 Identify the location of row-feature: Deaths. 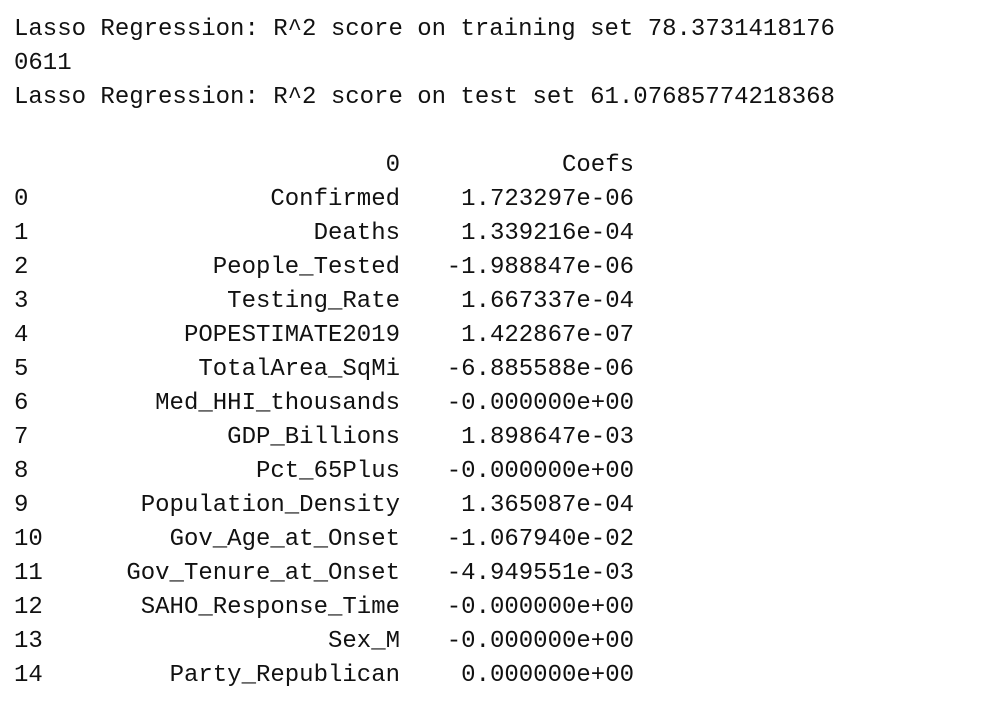
(356, 233).